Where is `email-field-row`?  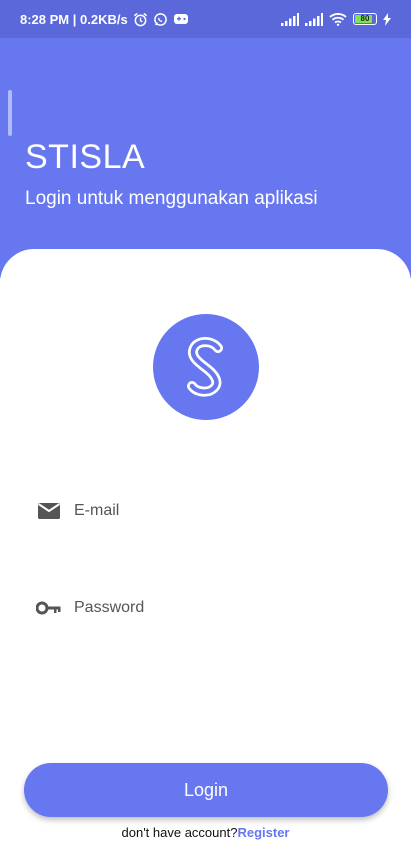
email-field-row is located at coordinates (206, 511).